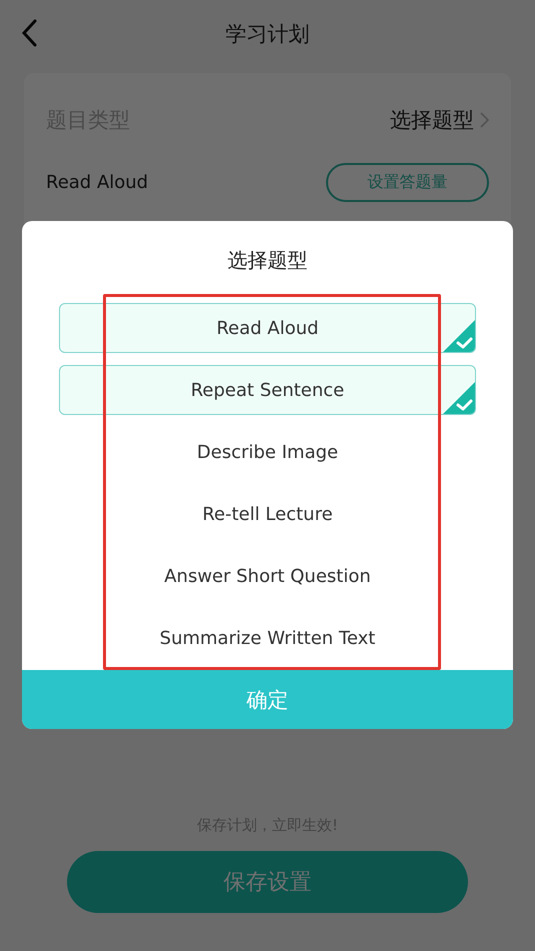  What do you see at coordinates (267, 452) in the screenshot?
I see `question-type-option: Describe Image` at bounding box center [267, 452].